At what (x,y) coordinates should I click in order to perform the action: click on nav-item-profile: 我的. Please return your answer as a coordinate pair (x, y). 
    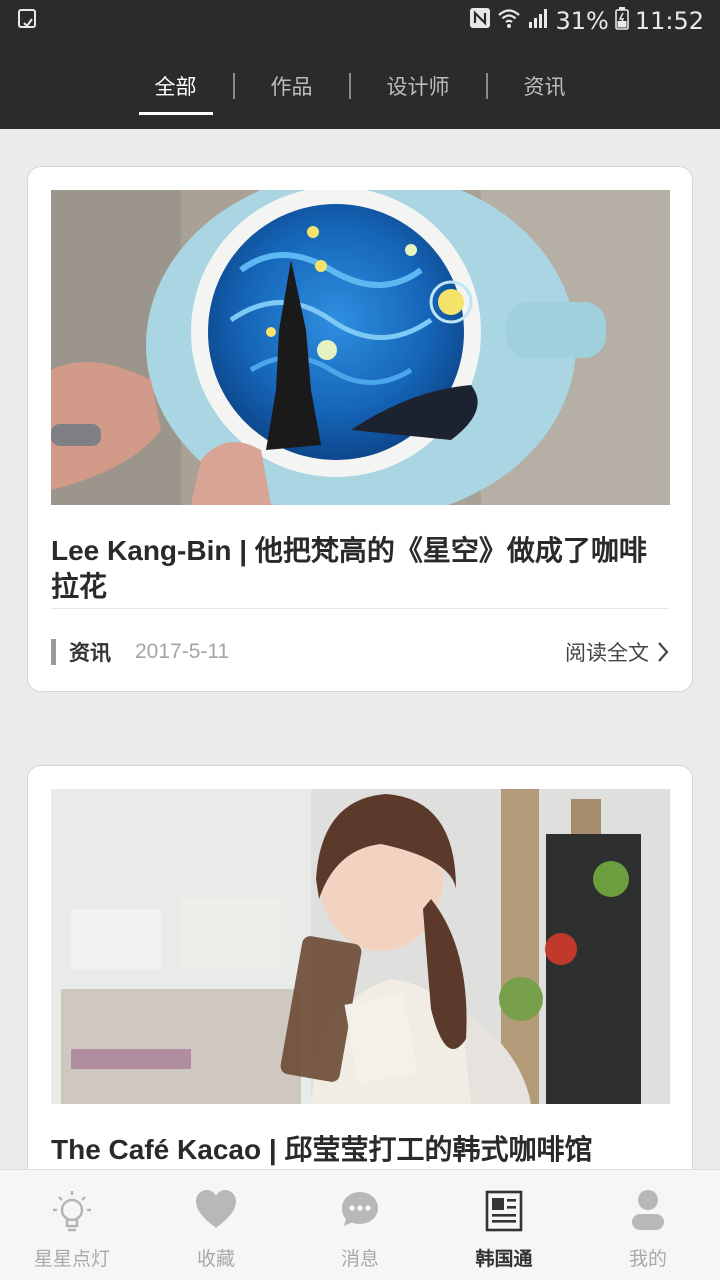
    Looking at the image, I should click on (648, 1225).